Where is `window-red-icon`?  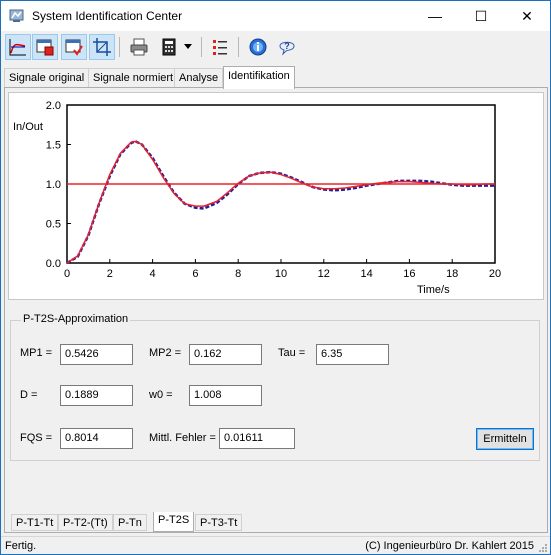
window-red-icon is located at coordinates (45, 47).